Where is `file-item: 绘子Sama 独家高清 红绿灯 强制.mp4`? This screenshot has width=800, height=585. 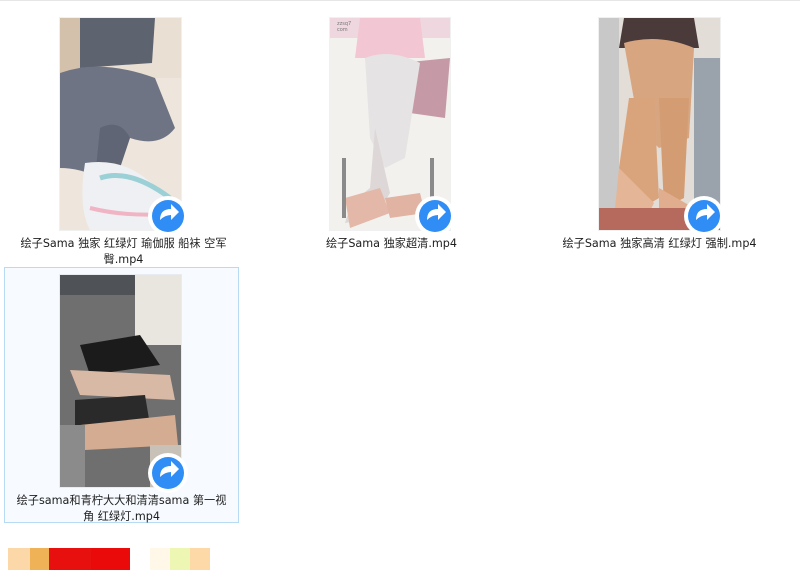 file-item: 绘子Sama 独家高清 红绿灯 强制.mp4 is located at coordinates (658, 137).